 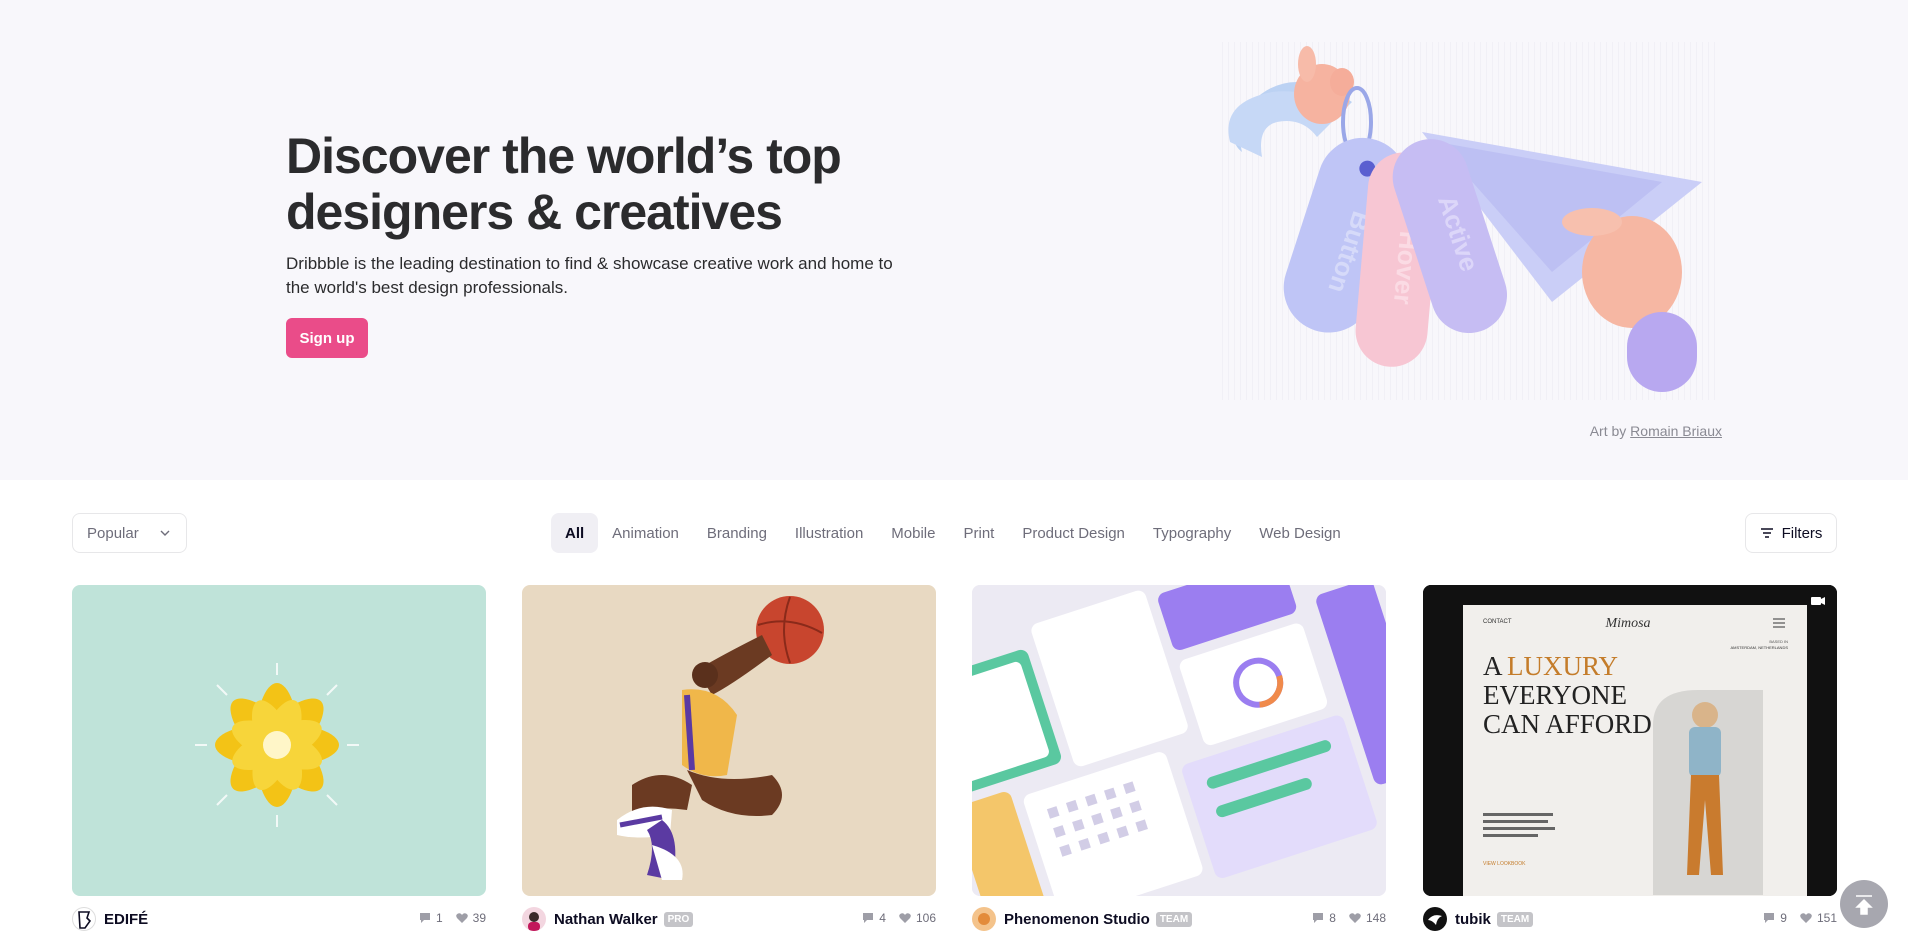 I want to click on like-count: 148, so click(x=1375, y=918).